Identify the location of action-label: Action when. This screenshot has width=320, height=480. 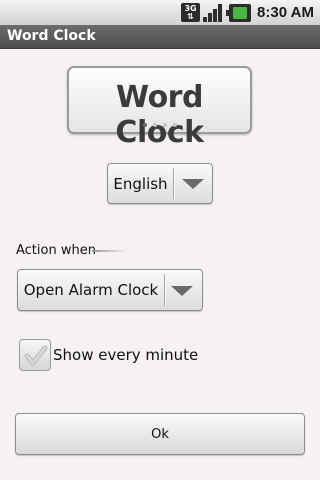
(56, 250).